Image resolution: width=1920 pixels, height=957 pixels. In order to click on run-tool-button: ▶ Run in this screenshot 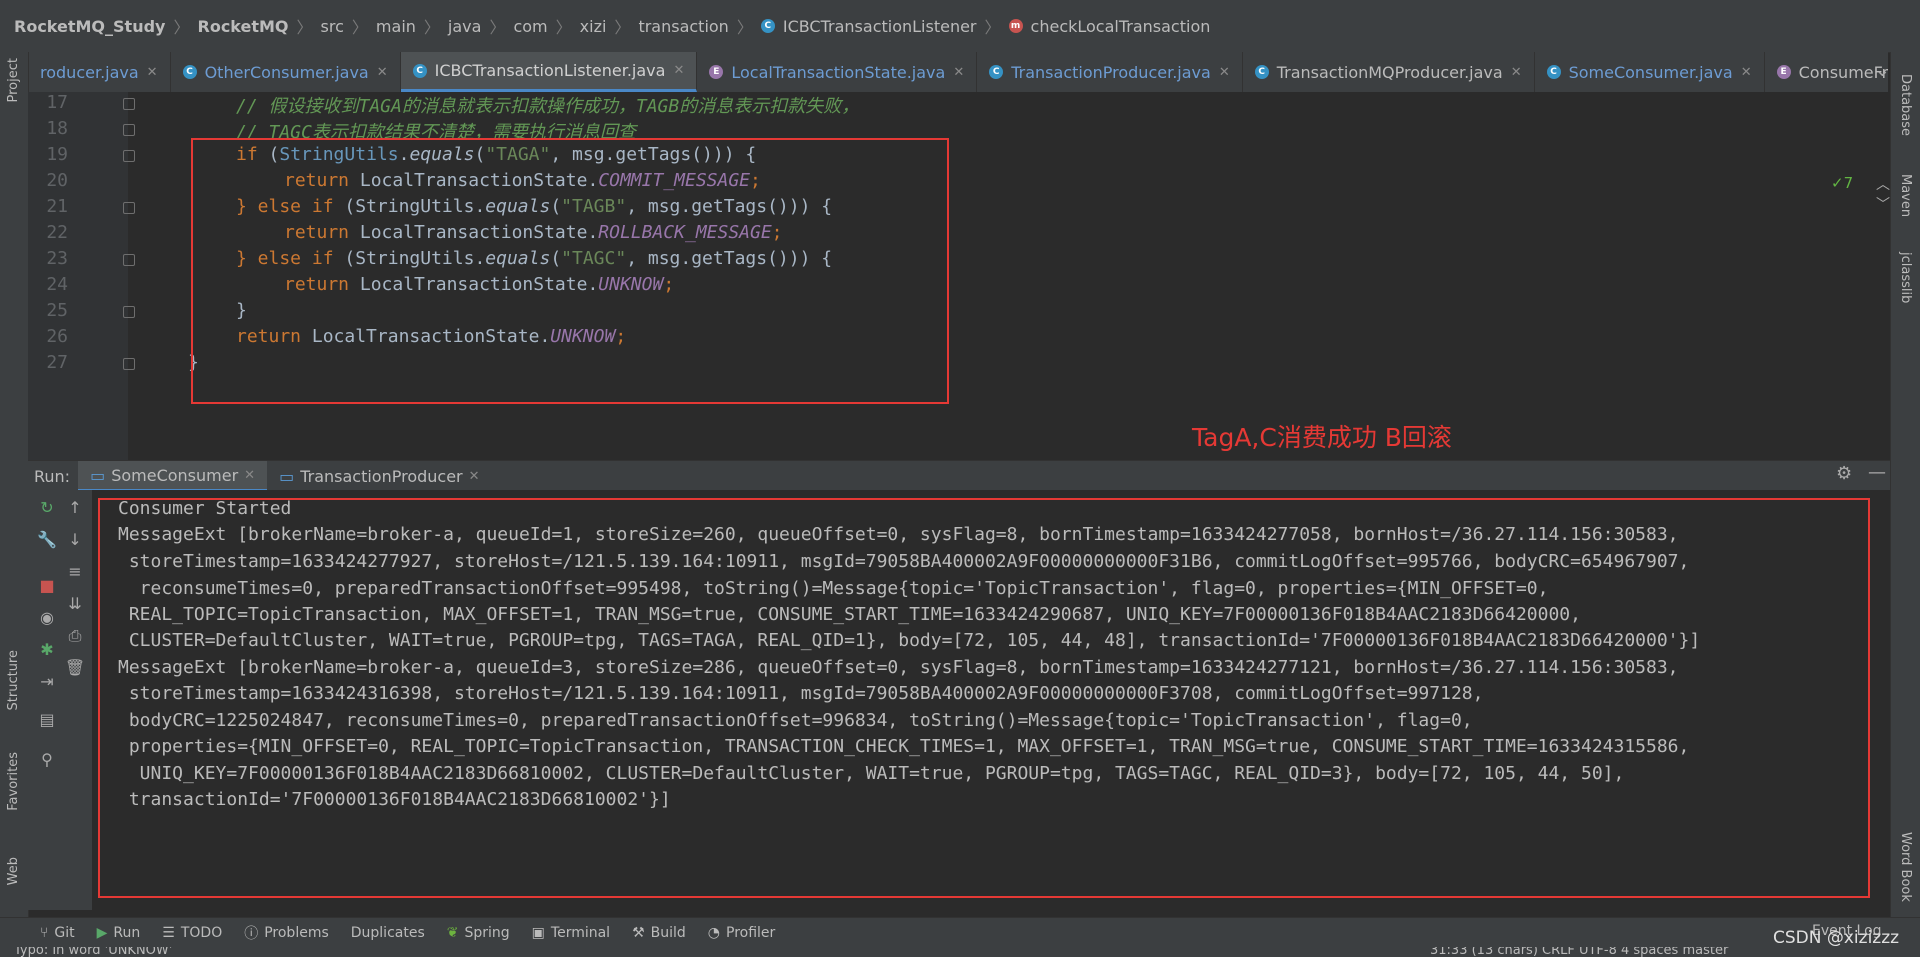, I will do `click(119, 933)`.